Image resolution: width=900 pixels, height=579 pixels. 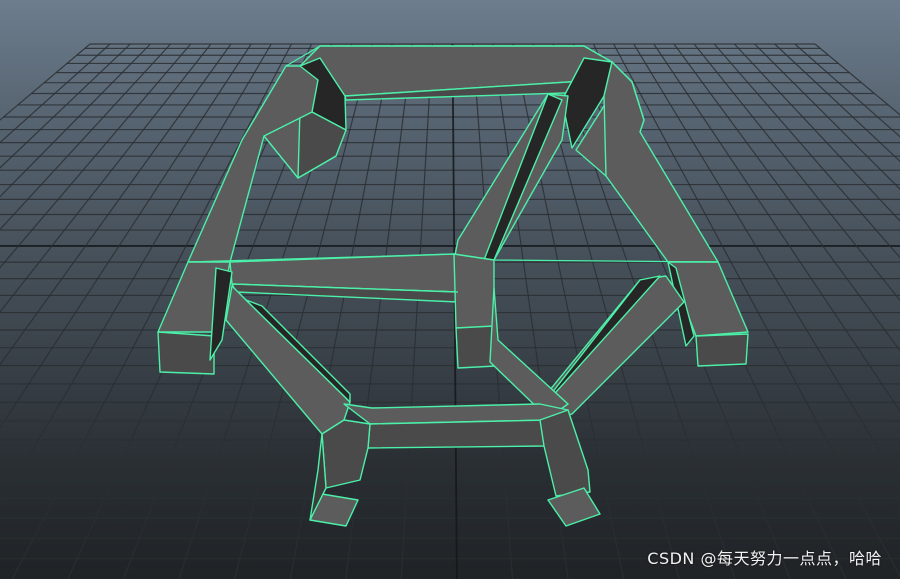 I want to click on lower-front-rail-front, so click(x=458, y=434).